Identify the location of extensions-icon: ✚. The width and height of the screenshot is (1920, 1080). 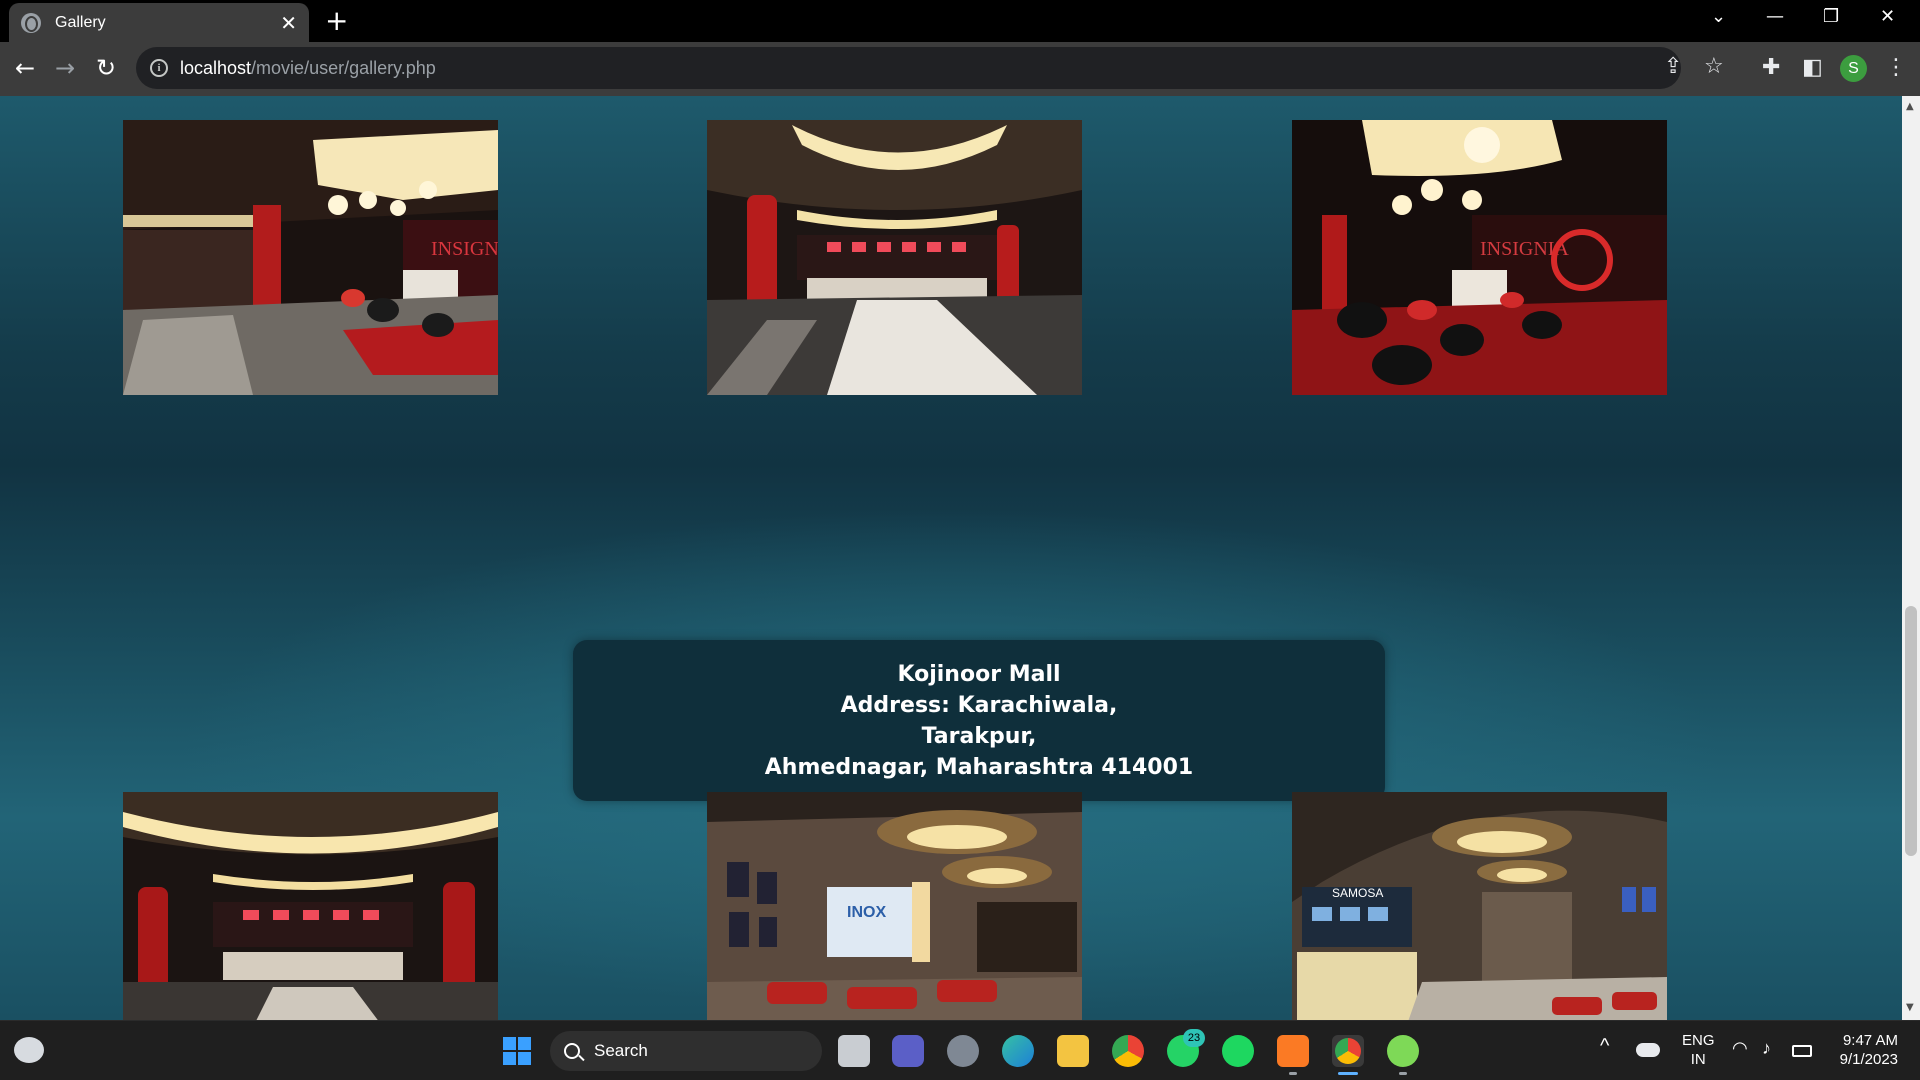
(1771, 68).